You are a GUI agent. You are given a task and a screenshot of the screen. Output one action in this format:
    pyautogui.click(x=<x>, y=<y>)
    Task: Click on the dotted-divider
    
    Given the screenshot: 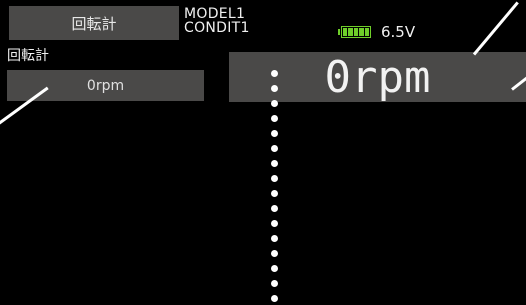 What is the action you would take?
    pyautogui.click(x=276, y=187)
    